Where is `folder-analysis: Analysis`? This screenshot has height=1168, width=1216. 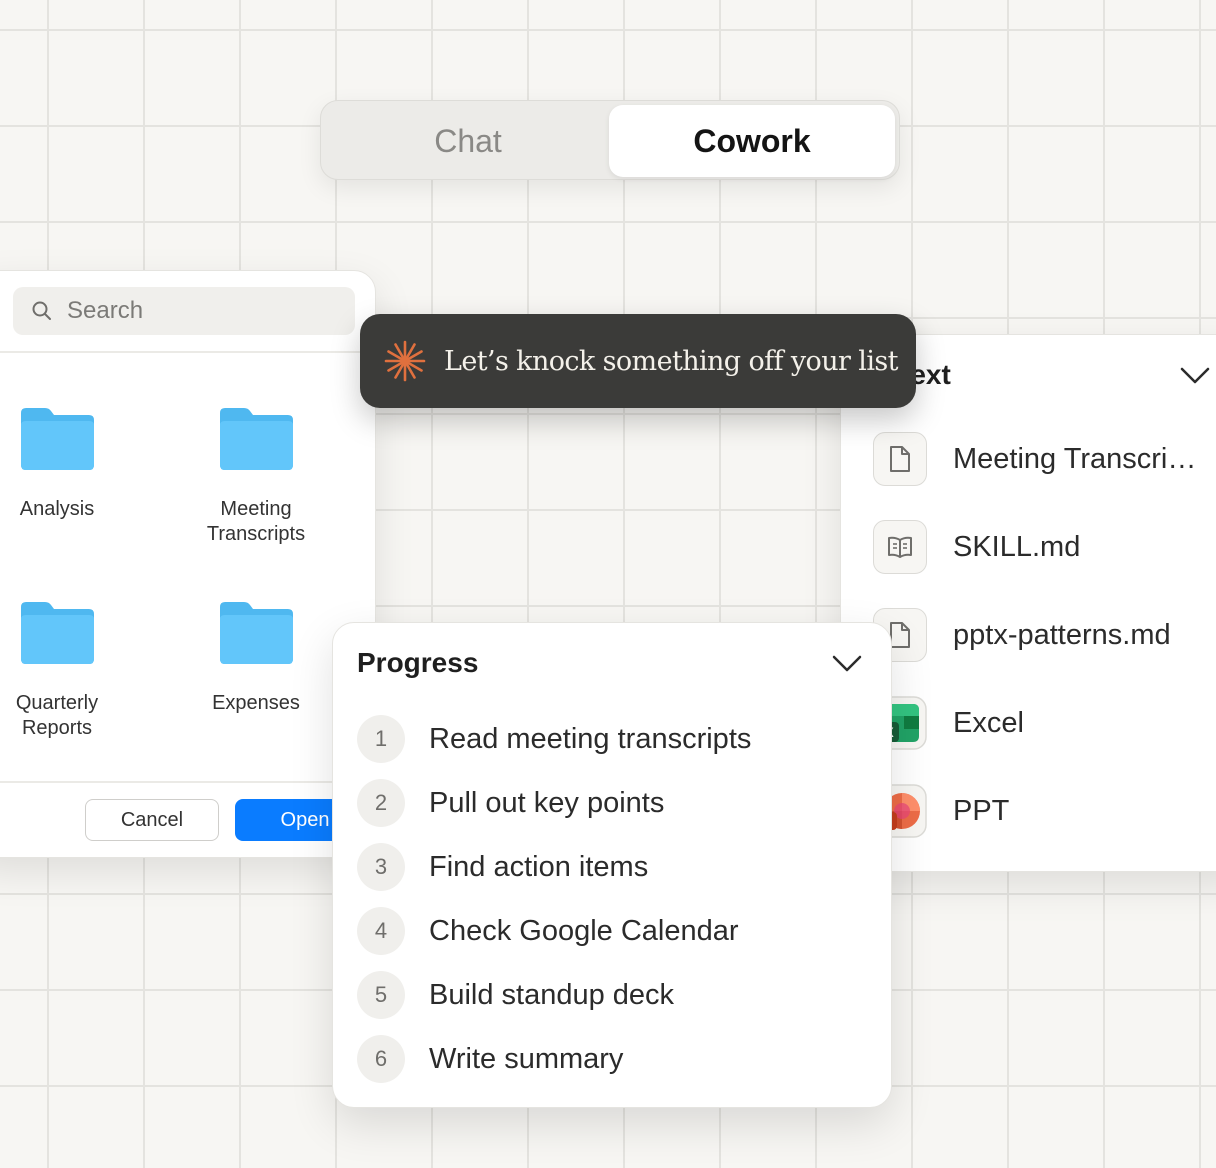 folder-analysis: Analysis is located at coordinates (68, 463).